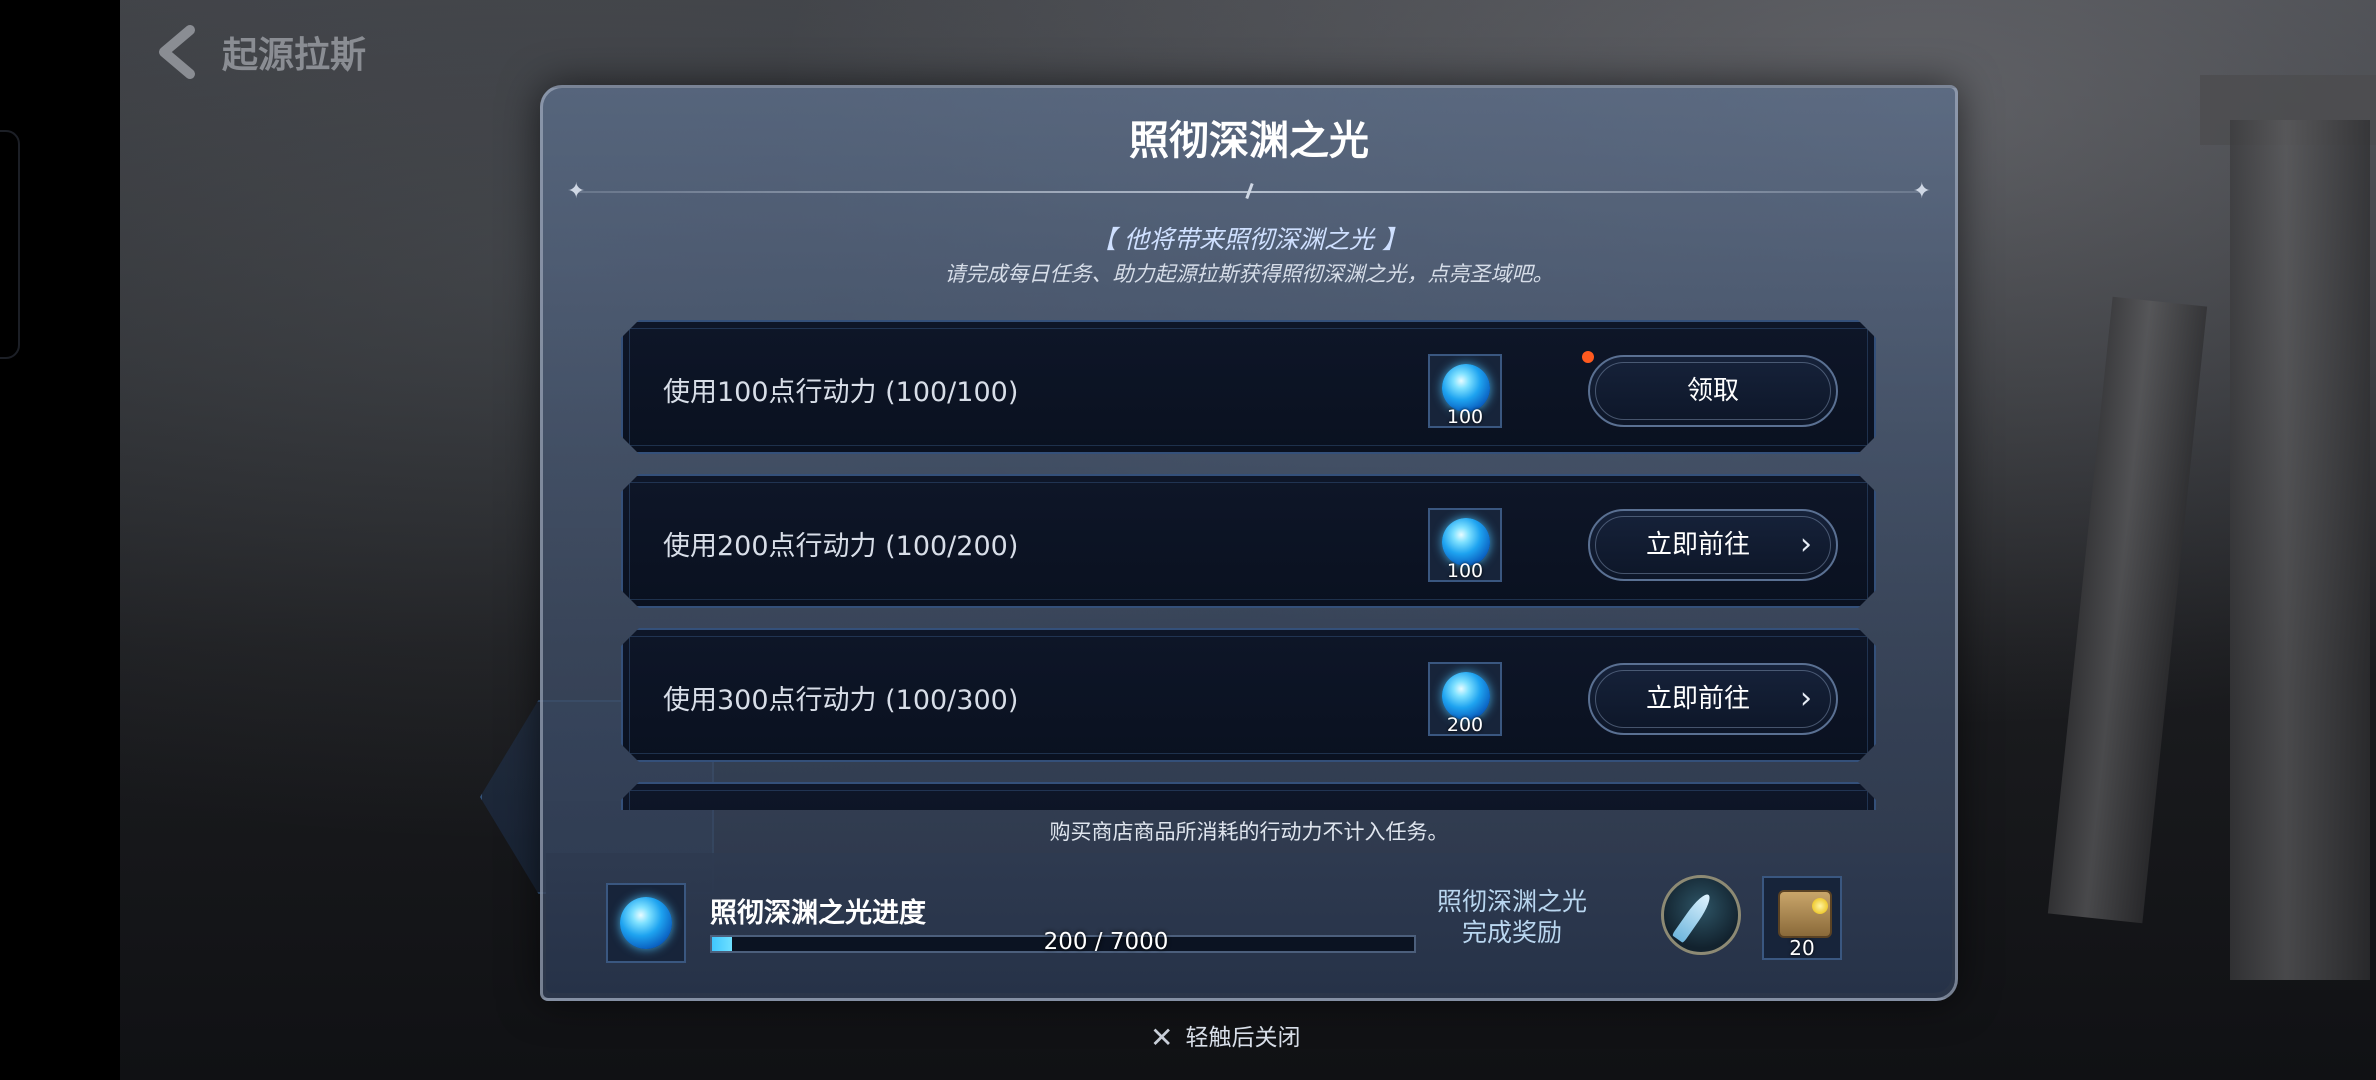 The width and height of the screenshot is (2376, 1080). What do you see at coordinates (10, 244) in the screenshot?
I see `screen-notch` at bounding box center [10, 244].